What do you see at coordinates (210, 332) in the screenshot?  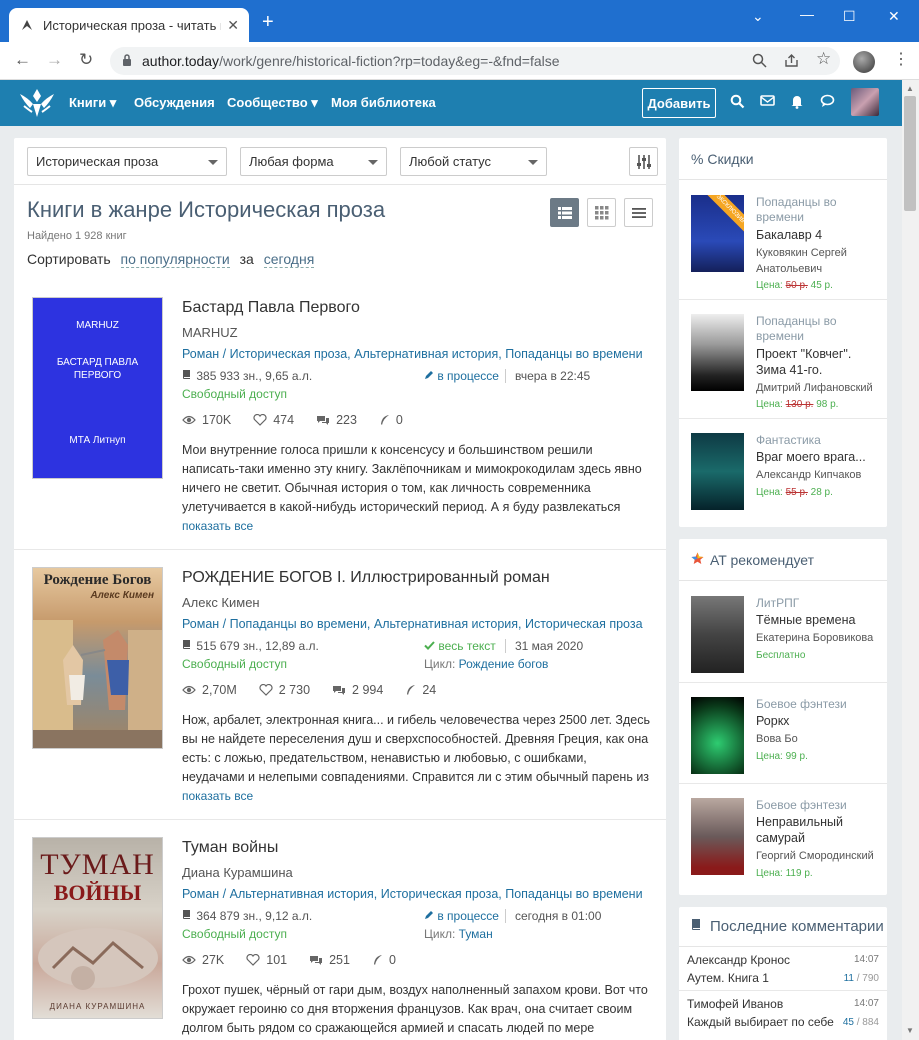 I see `book-author-link: MARHUZ` at bounding box center [210, 332].